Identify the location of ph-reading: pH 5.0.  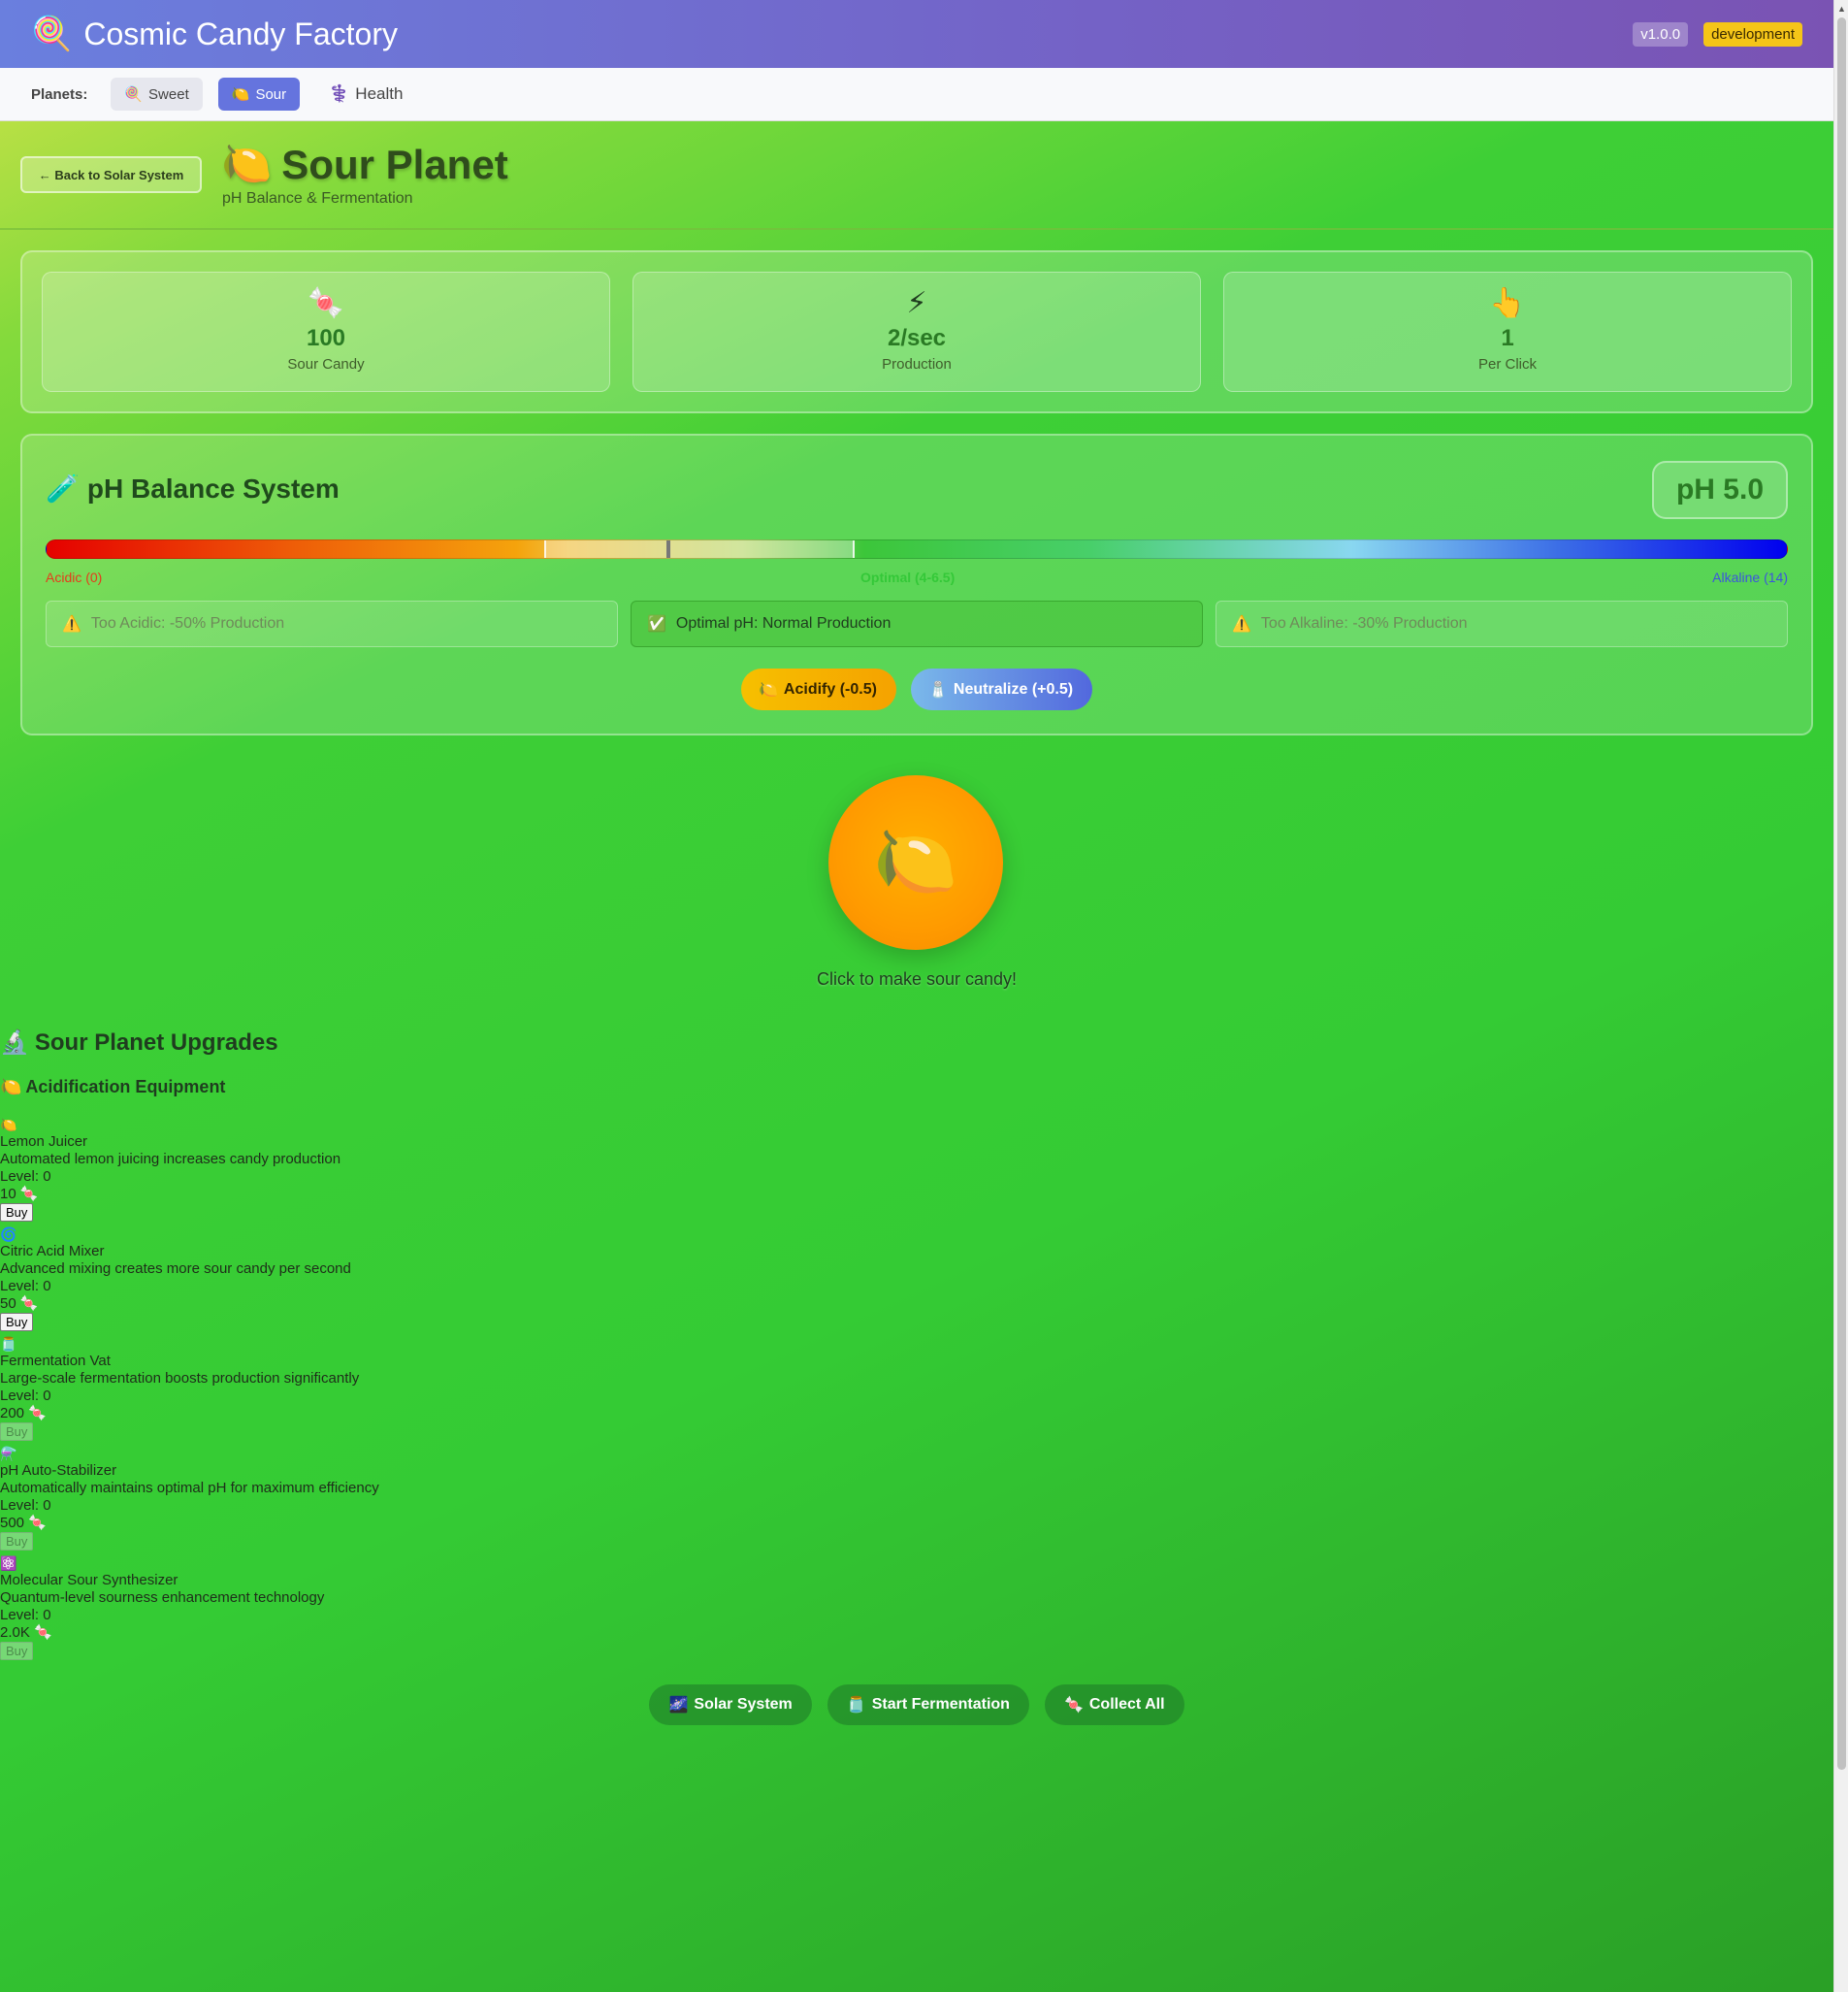
(1720, 490).